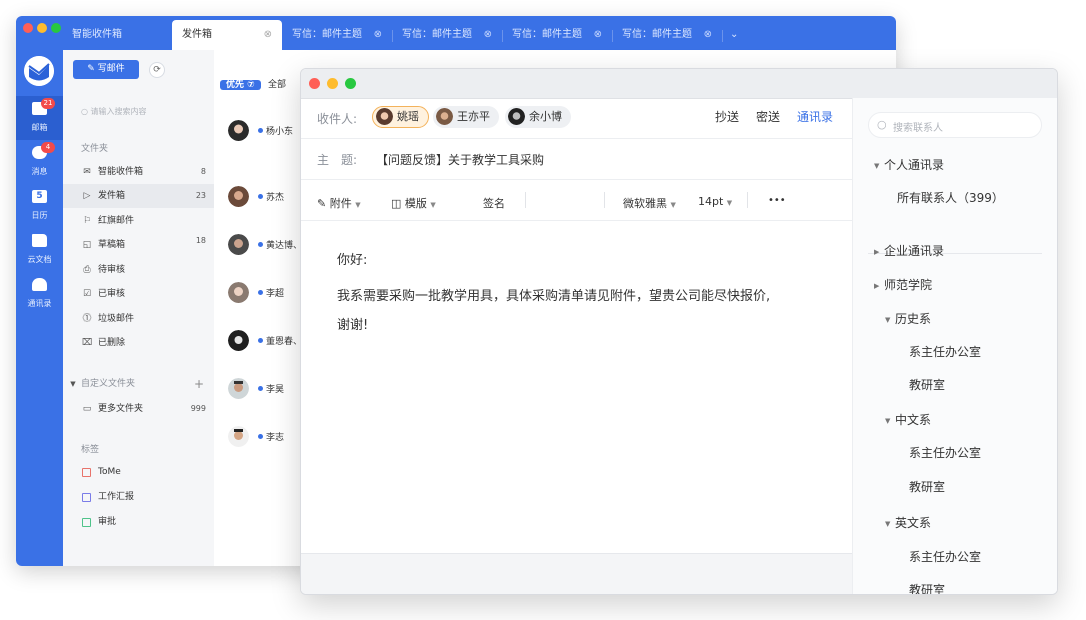 This screenshot has height=620, width=1086. I want to click on folder-search-input: ○ 请输入搜索内容, so click(114, 111).